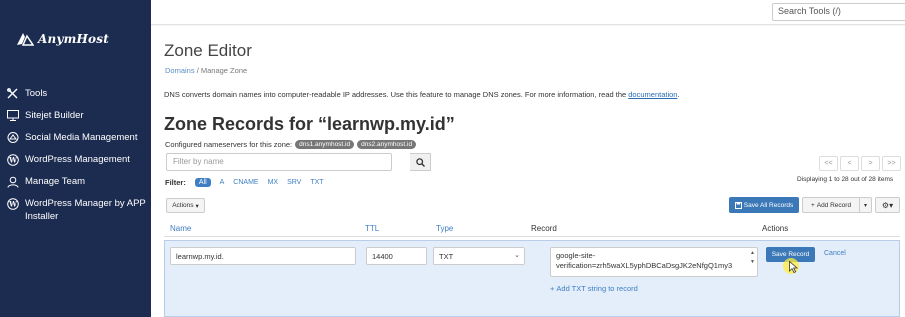 Image resolution: width=905 pixels, height=317 pixels. Describe the element at coordinates (81, 137) in the screenshot. I see `sidebar-item-label: Social Media Management` at that location.